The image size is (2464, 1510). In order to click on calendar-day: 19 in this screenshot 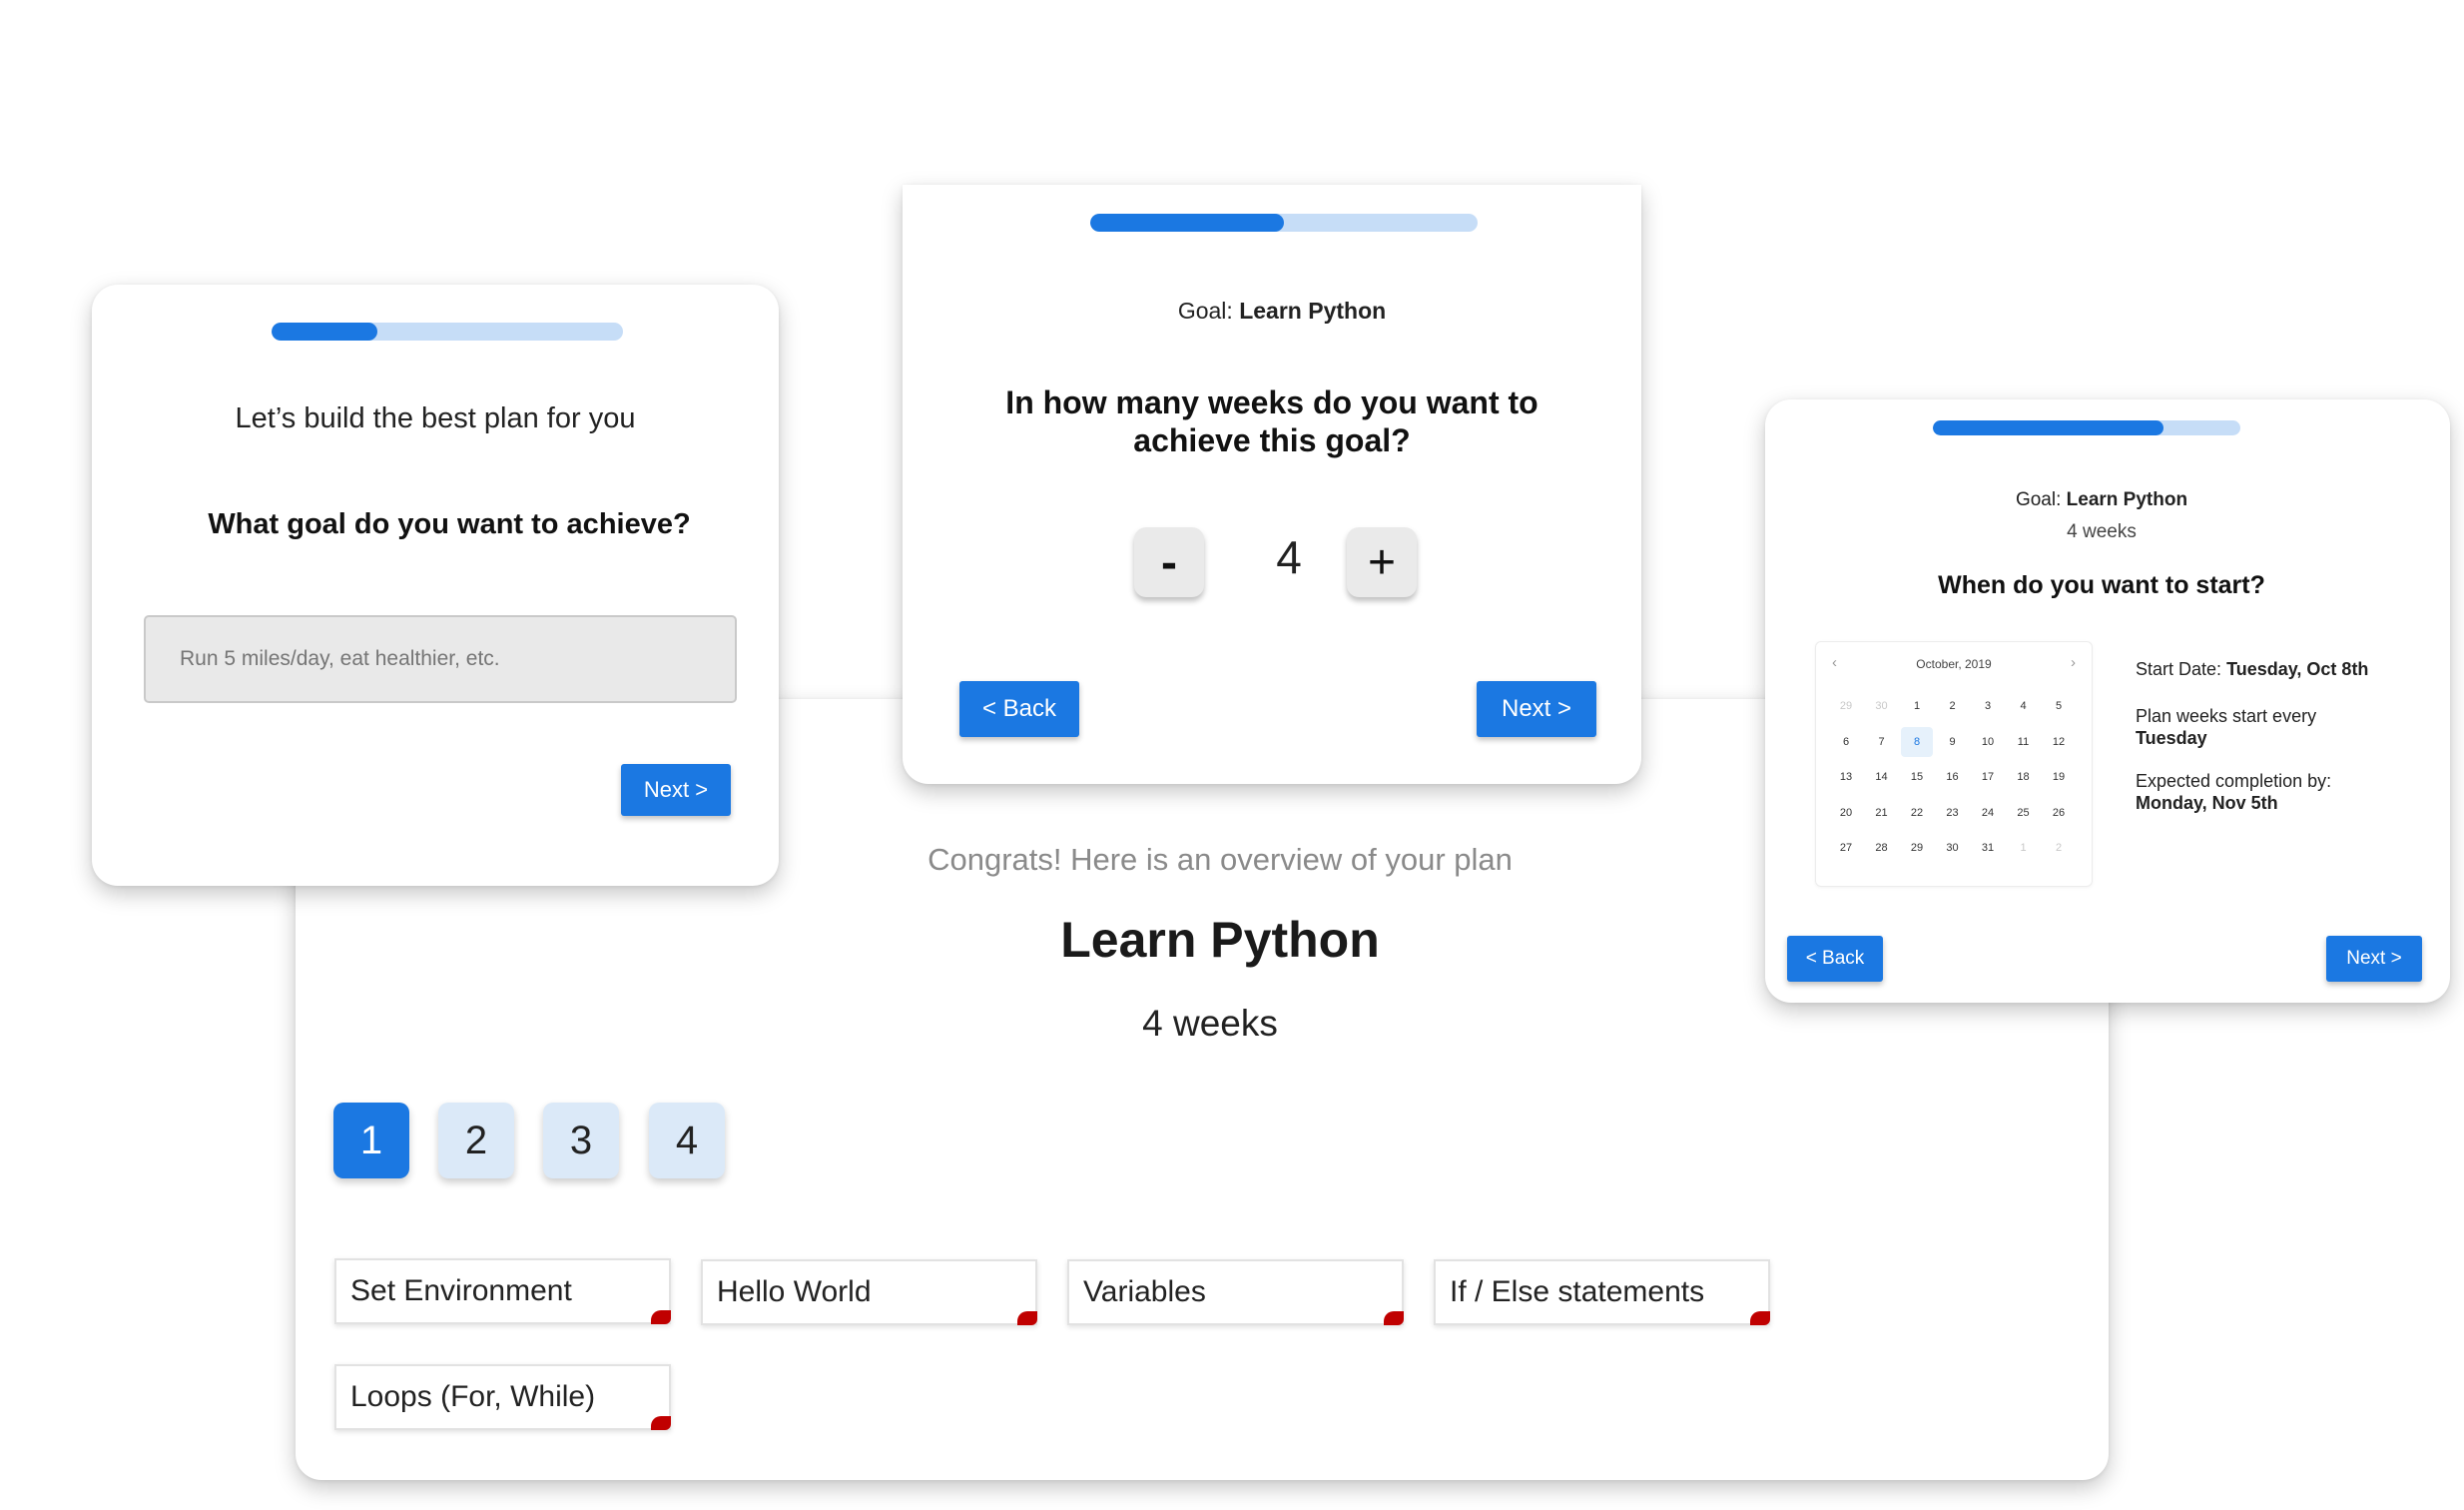, I will do `click(2059, 777)`.